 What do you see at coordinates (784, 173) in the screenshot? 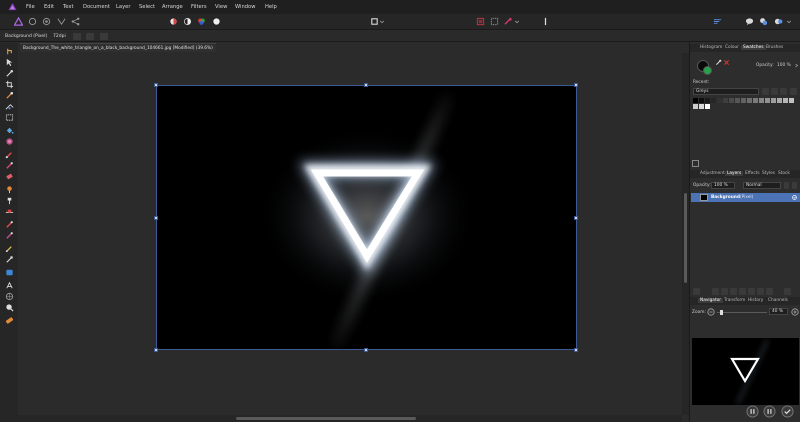
I see `tab-stock: Stock` at bounding box center [784, 173].